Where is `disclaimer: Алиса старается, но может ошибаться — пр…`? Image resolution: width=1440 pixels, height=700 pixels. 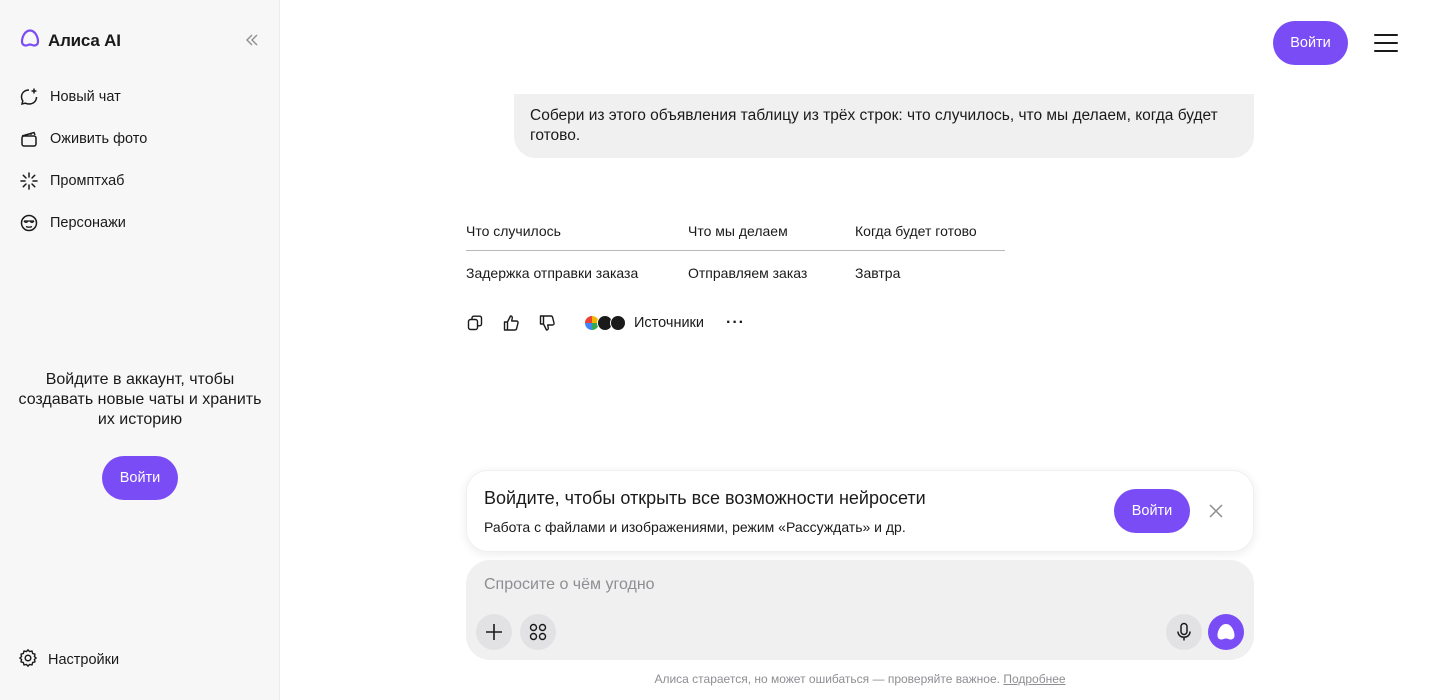 disclaimer: Алиса старается, но может ошибаться — пр… is located at coordinates (720, 679).